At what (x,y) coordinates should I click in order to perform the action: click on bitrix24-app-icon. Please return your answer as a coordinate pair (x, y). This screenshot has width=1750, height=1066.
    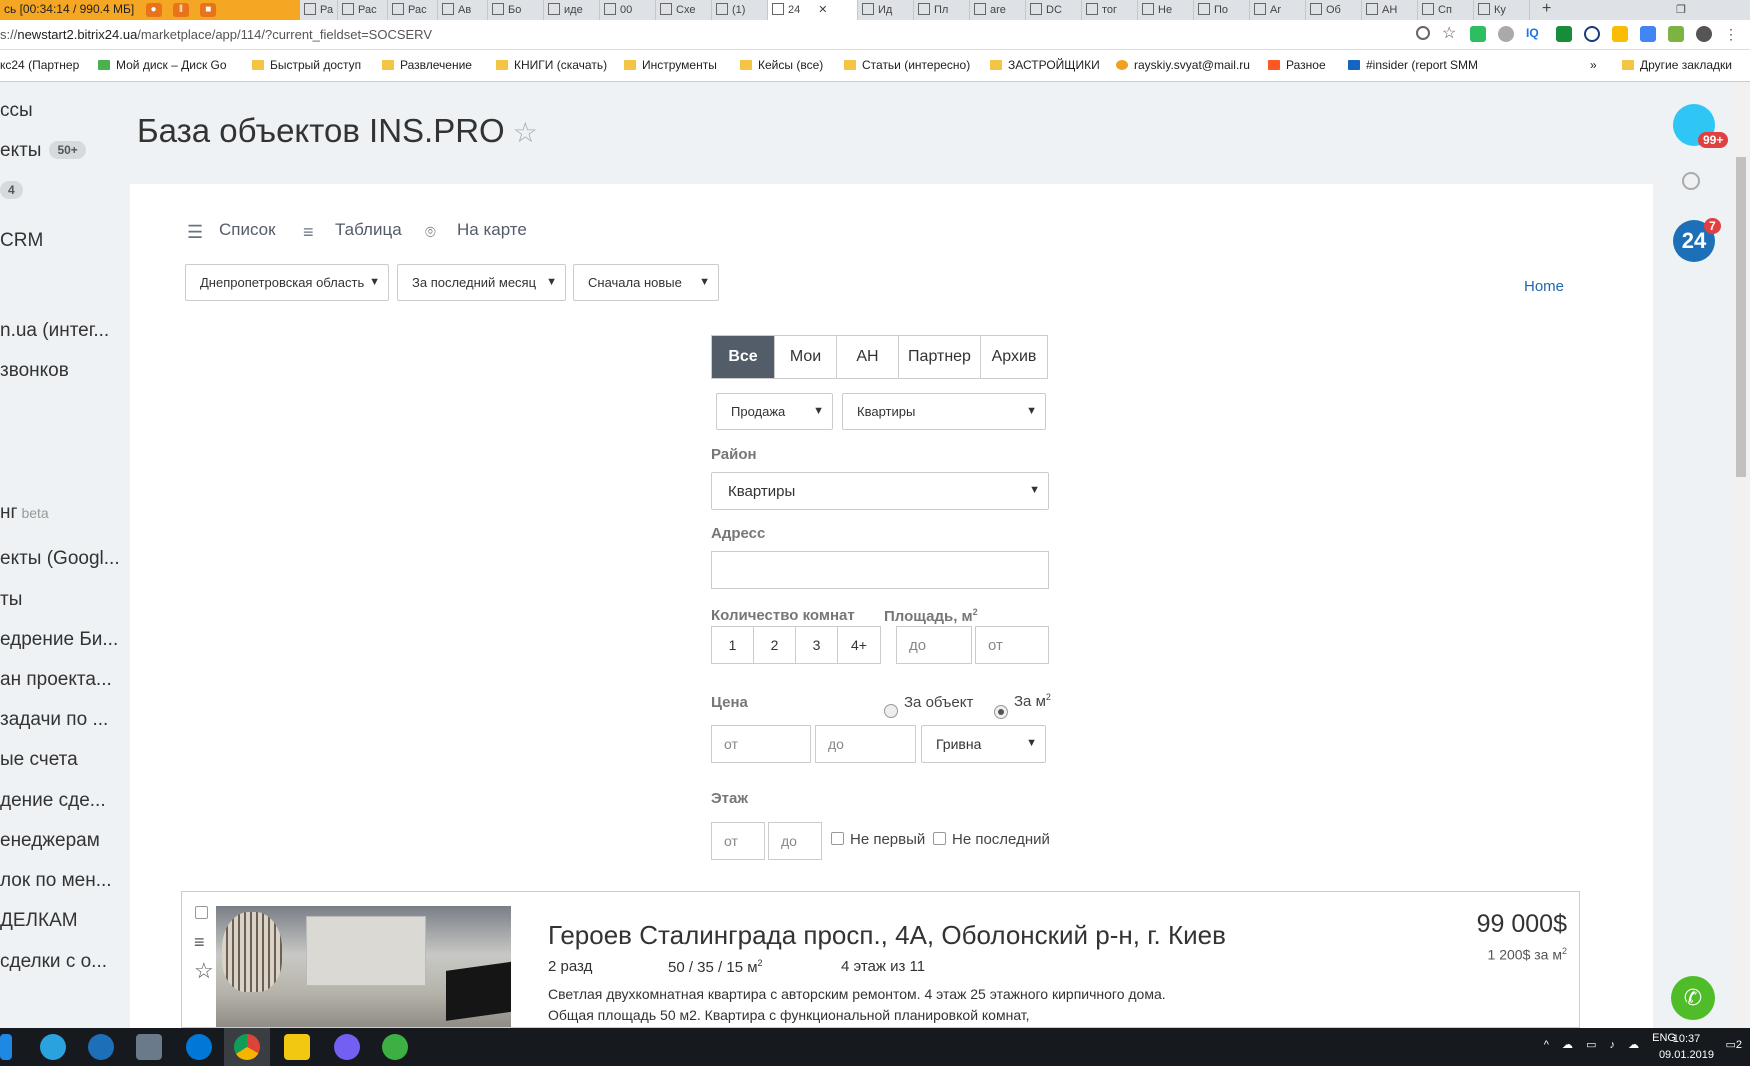
    Looking at the image, I should click on (101, 1047).